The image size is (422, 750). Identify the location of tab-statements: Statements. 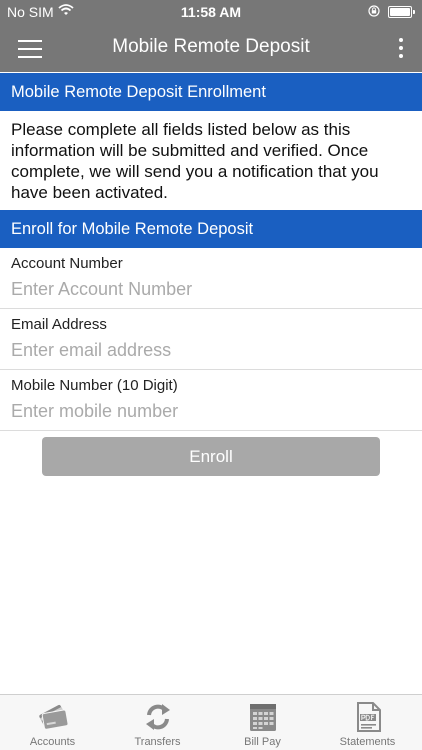
(367, 722).